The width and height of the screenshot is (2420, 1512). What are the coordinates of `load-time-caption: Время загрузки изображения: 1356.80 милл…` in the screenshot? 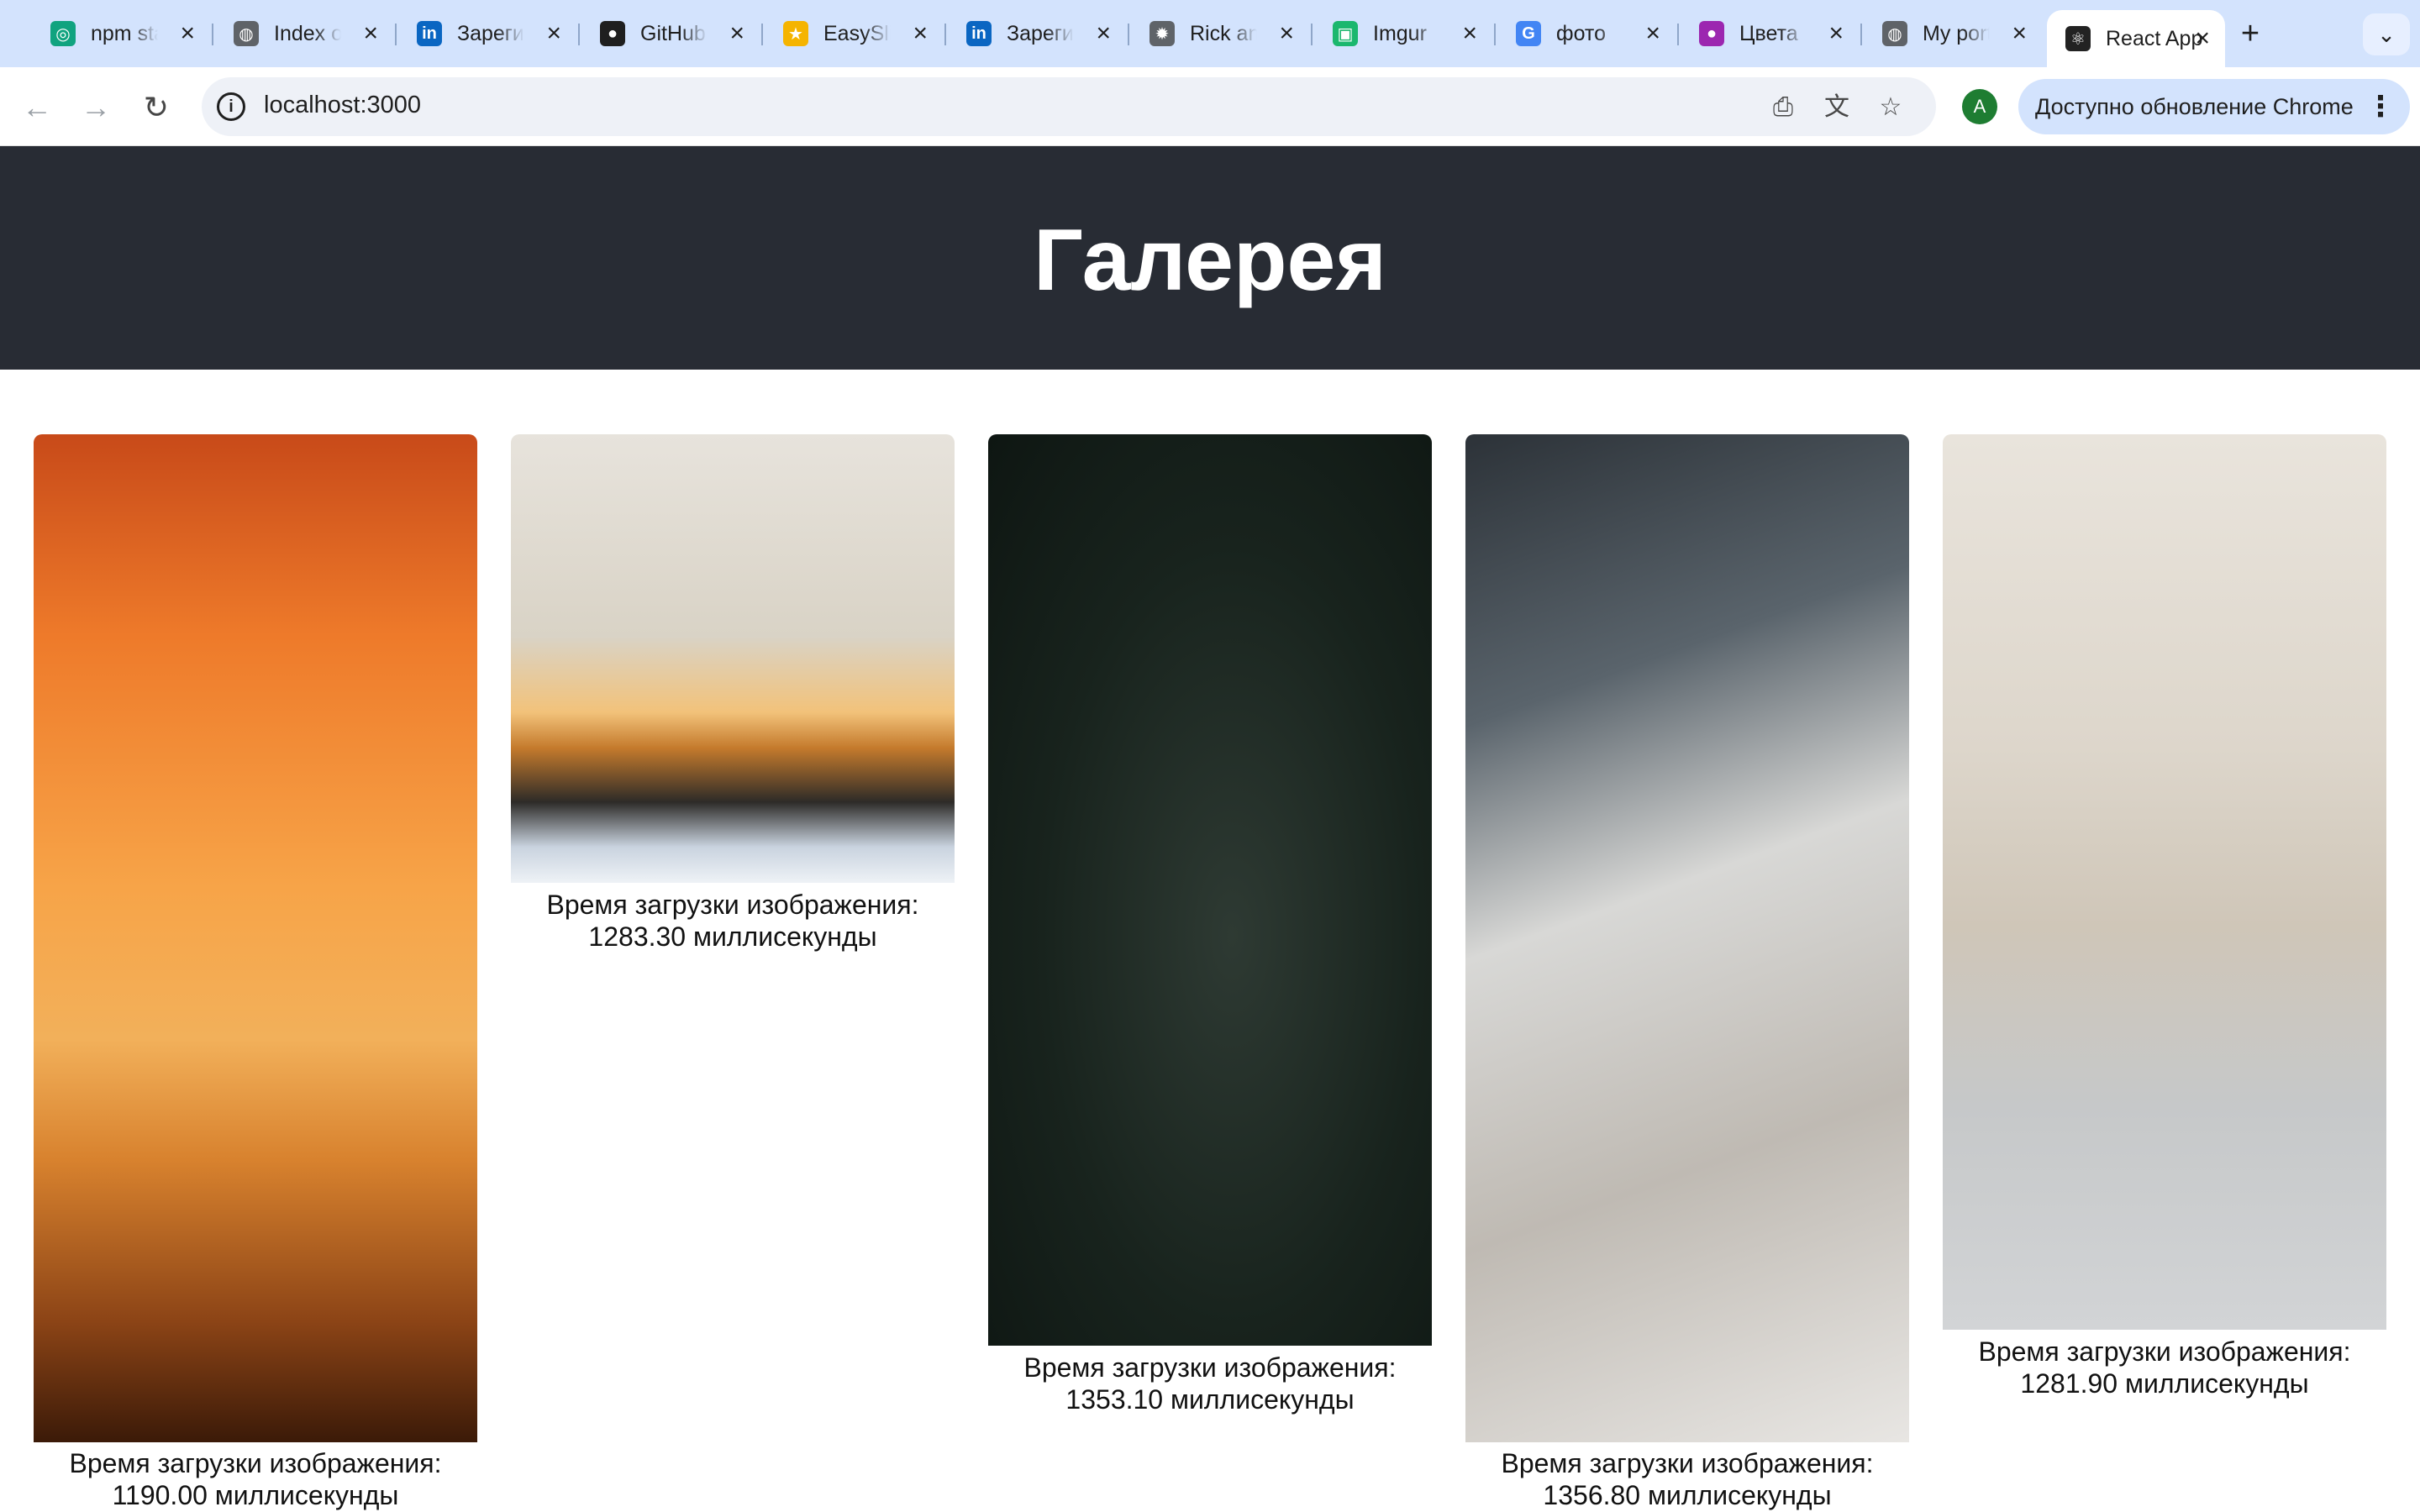 It's located at (1687, 1479).